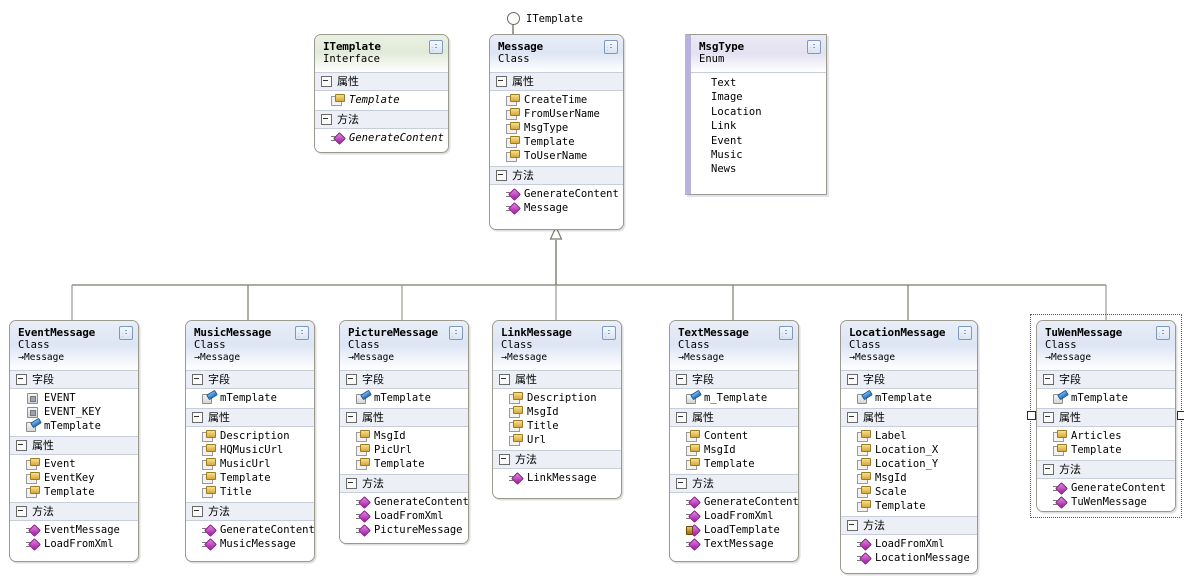  I want to click on member-row: Url, so click(557, 440).